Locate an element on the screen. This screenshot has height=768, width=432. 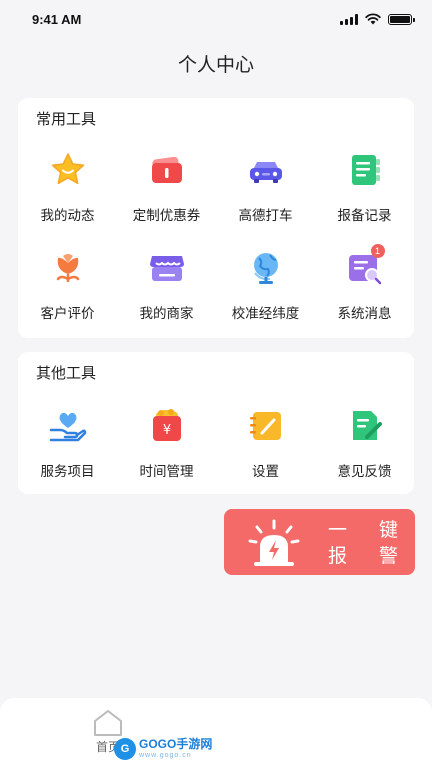
wifi-icon is located at coordinates (373, 19).